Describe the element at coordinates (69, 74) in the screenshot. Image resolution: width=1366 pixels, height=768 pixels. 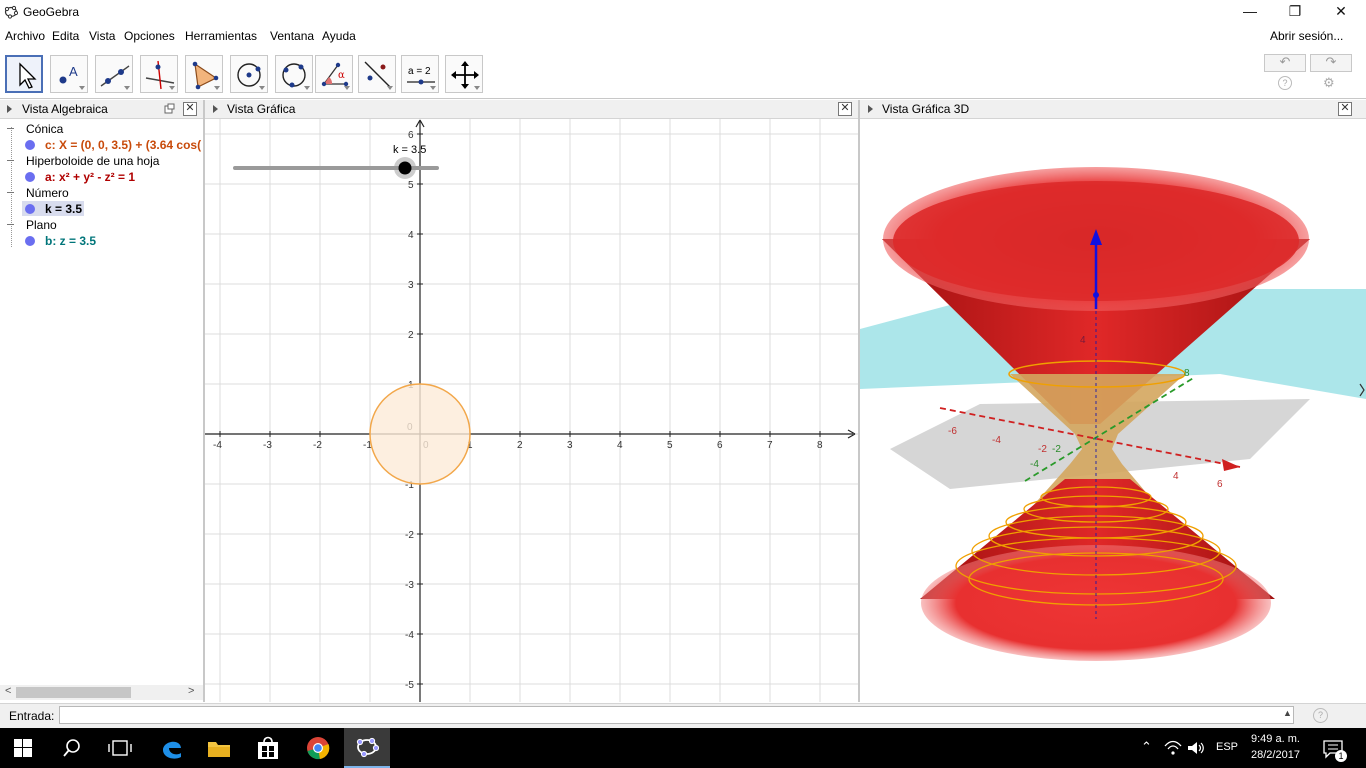
I see `point-tool-button: A` at that location.